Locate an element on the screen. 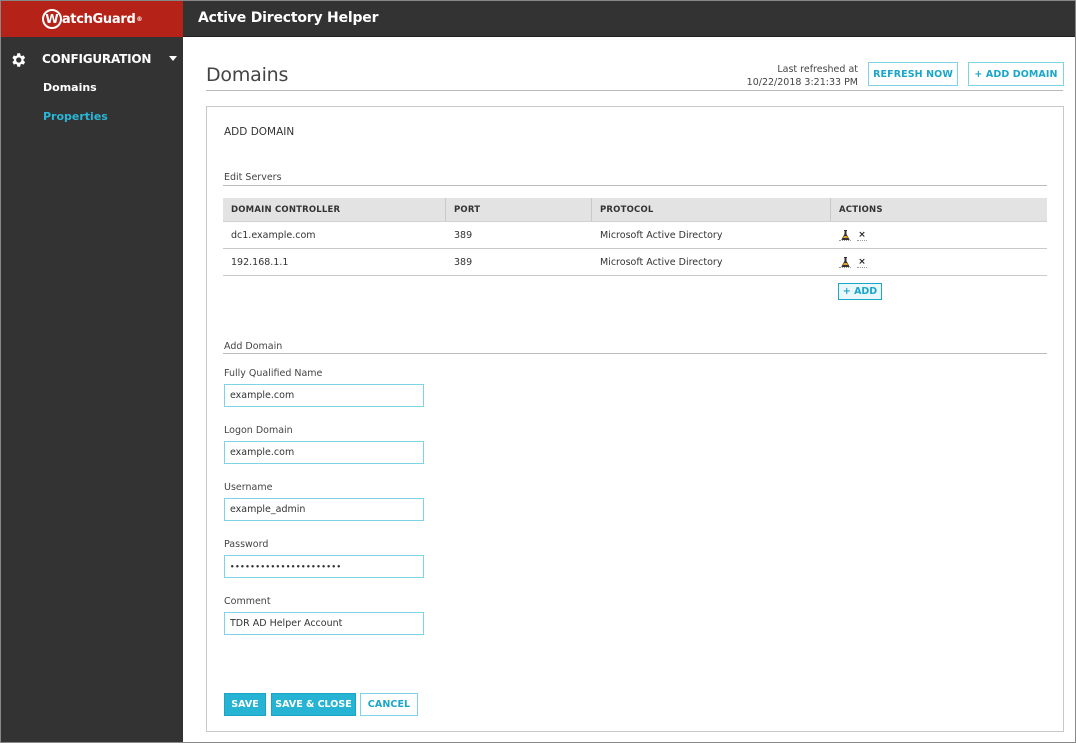 This screenshot has height=743, width=1076. logo-text: atchGuard is located at coordinates (98, 19).